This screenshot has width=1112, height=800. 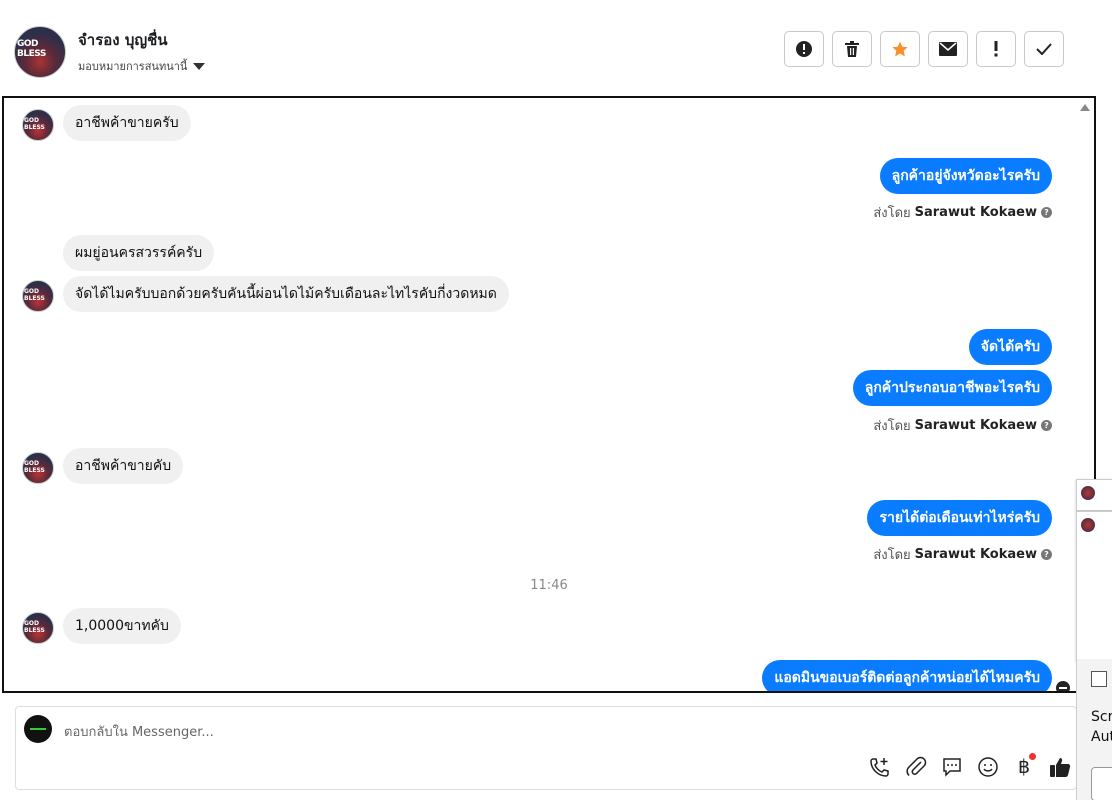 I want to click on spam-button, so click(x=804, y=49).